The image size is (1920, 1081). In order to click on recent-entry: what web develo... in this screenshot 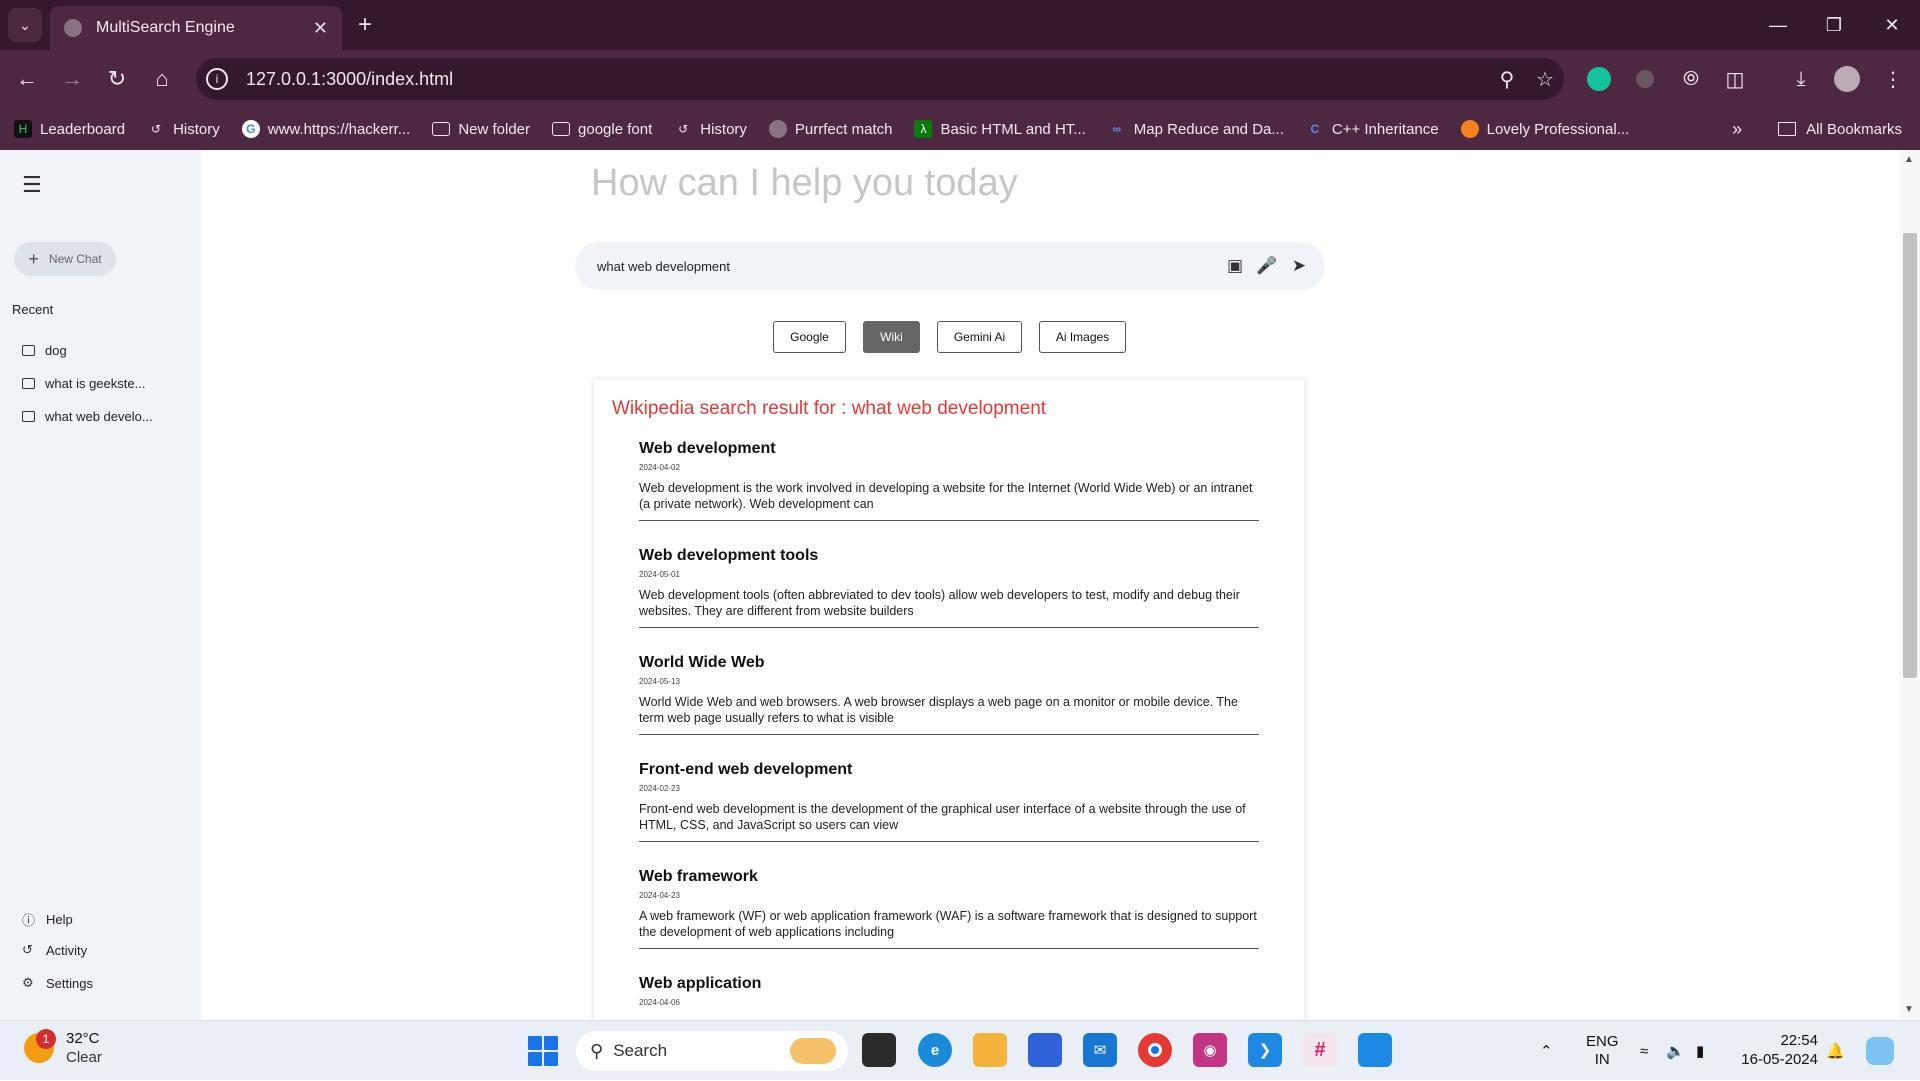, I will do `click(87, 416)`.